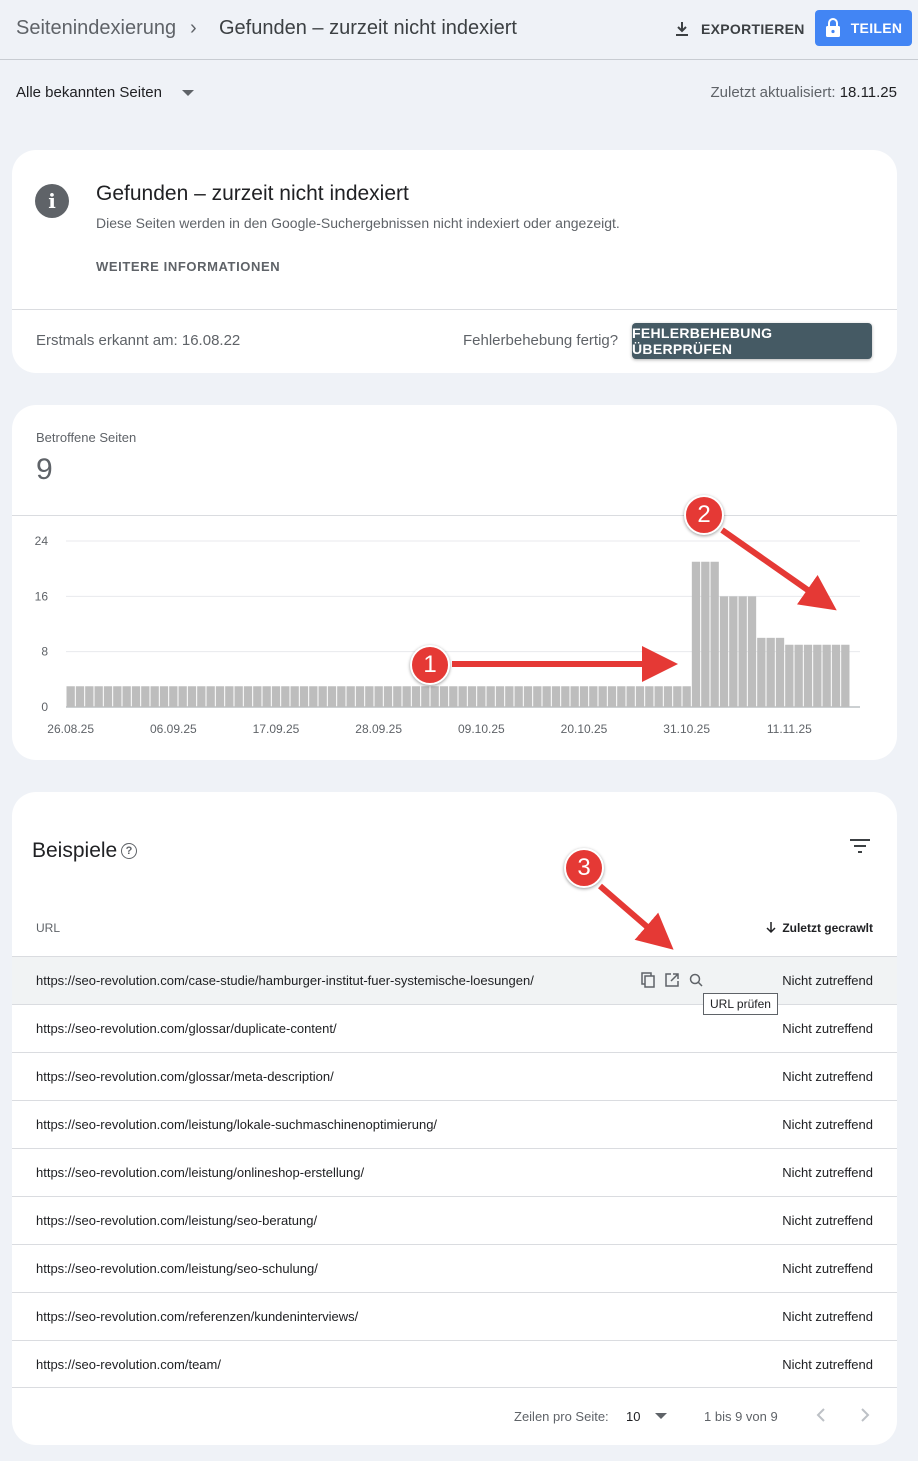  I want to click on x-tick-label: 28.09.25, so click(378, 729).